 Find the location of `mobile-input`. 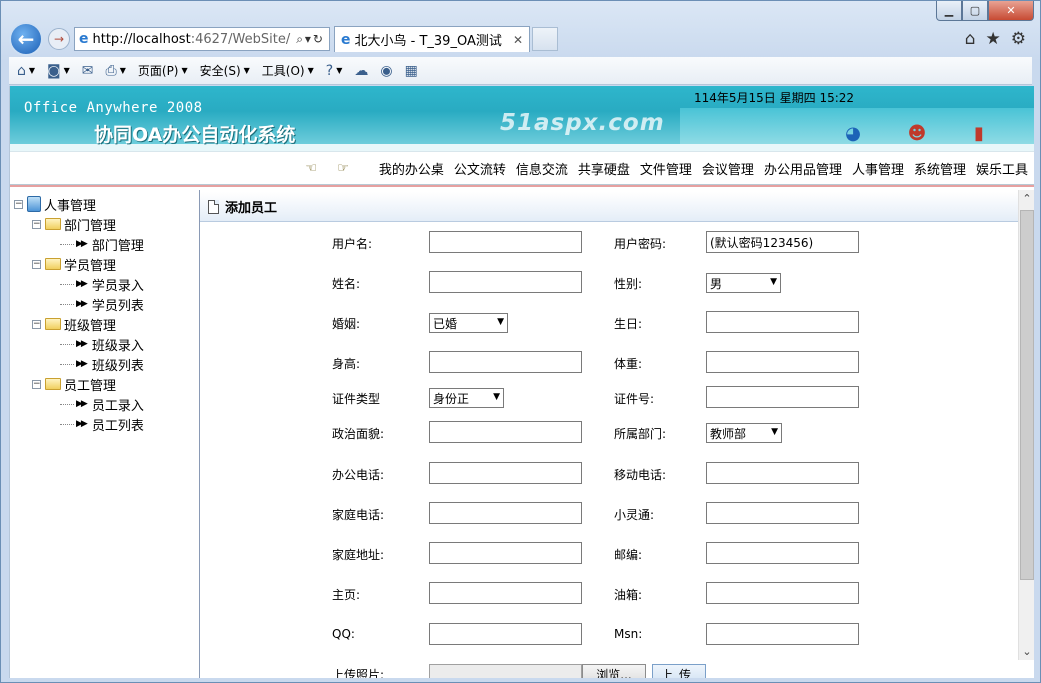

mobile-input is located at coordinates (782, 473).